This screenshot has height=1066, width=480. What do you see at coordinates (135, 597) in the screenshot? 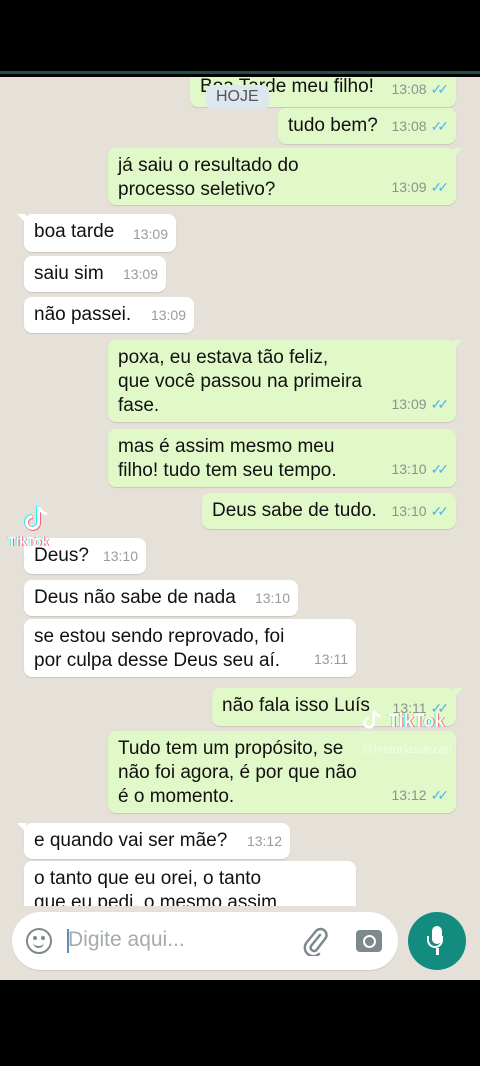
I see `message-text: Deus não sabe de nada` at bounding box center [135, 597].